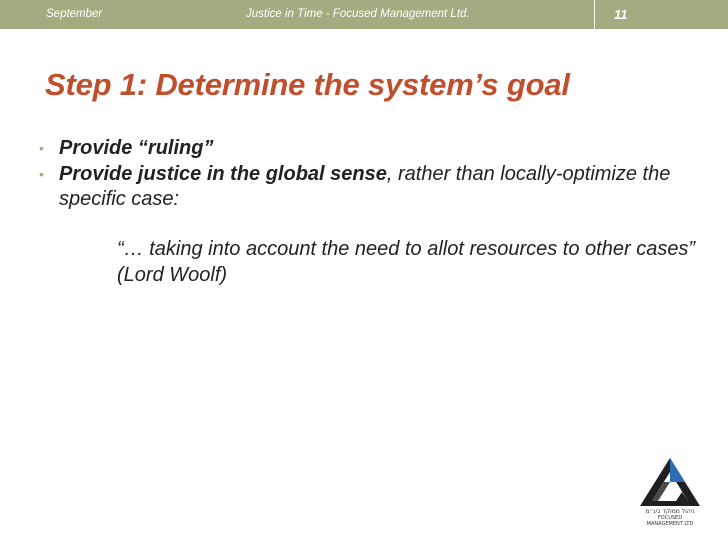  I want to click on slide-title: Step 1: Determine the system’s goal, so click(307, 84).